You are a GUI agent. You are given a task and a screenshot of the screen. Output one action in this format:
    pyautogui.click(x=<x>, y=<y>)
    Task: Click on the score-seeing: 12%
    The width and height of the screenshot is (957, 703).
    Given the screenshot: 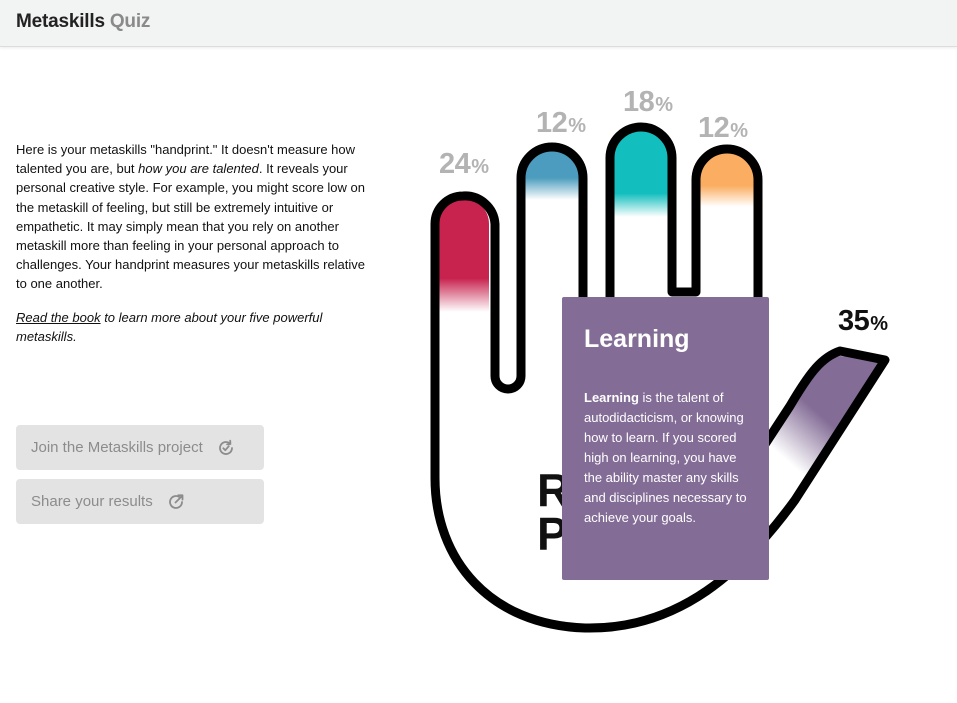 What is the action you would take?
    pyautogui.click(x=561, y=123)
    